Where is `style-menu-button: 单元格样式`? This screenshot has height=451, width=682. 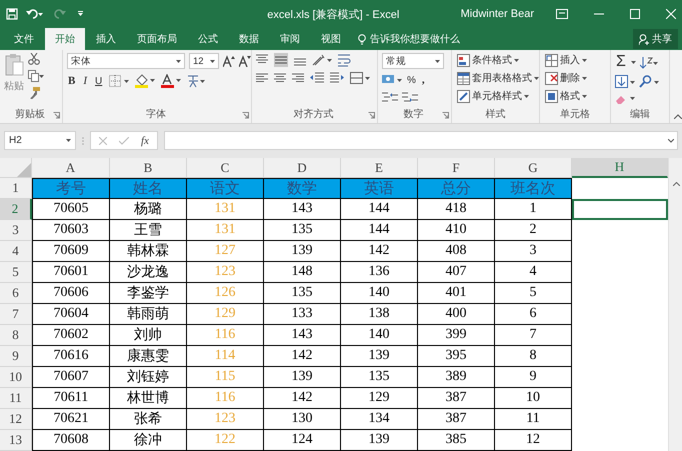 style-menu-button: 单元格样式 is located at coordinates (498, 96).